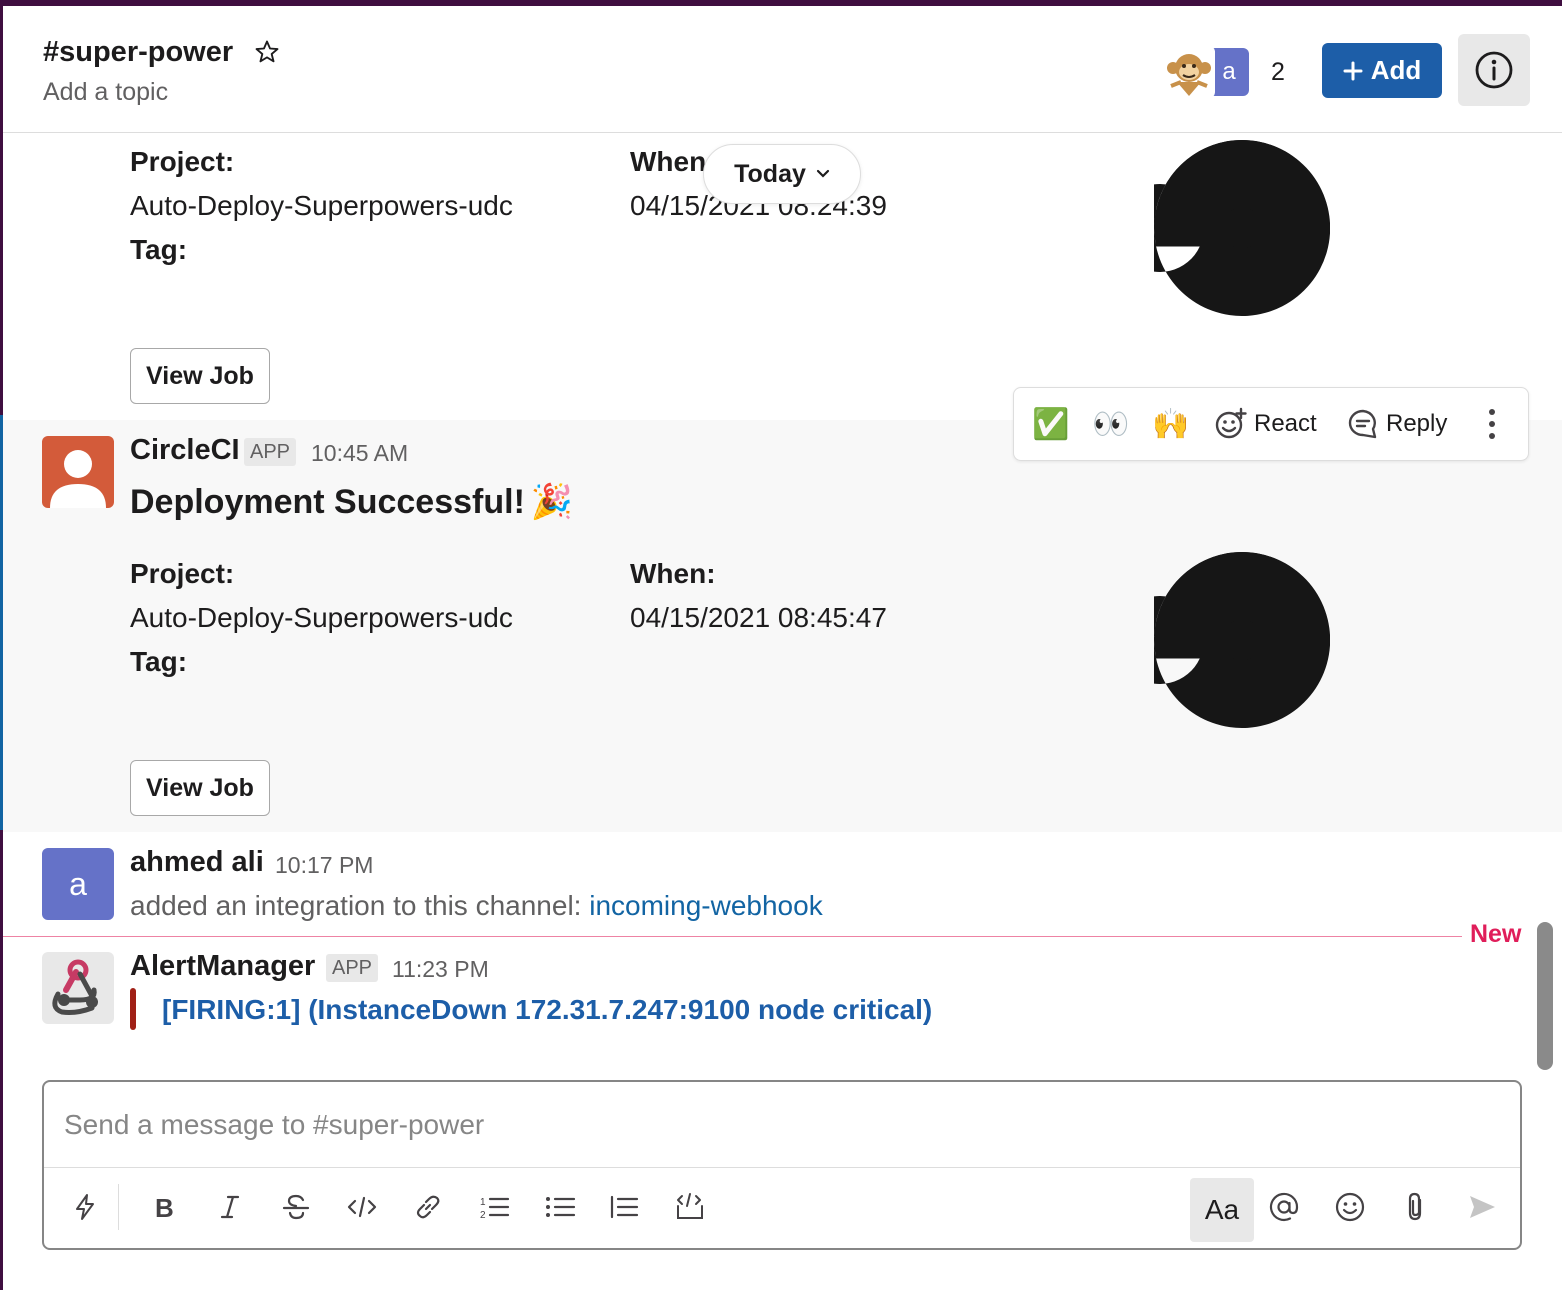 Image resolution: width=1562 pixels, height=1290 pixels. What do you see at coordinates (359, 453) in the screenshot?
I see `message-timestamp: 10:45 AM` at bounding box center [359, 453].